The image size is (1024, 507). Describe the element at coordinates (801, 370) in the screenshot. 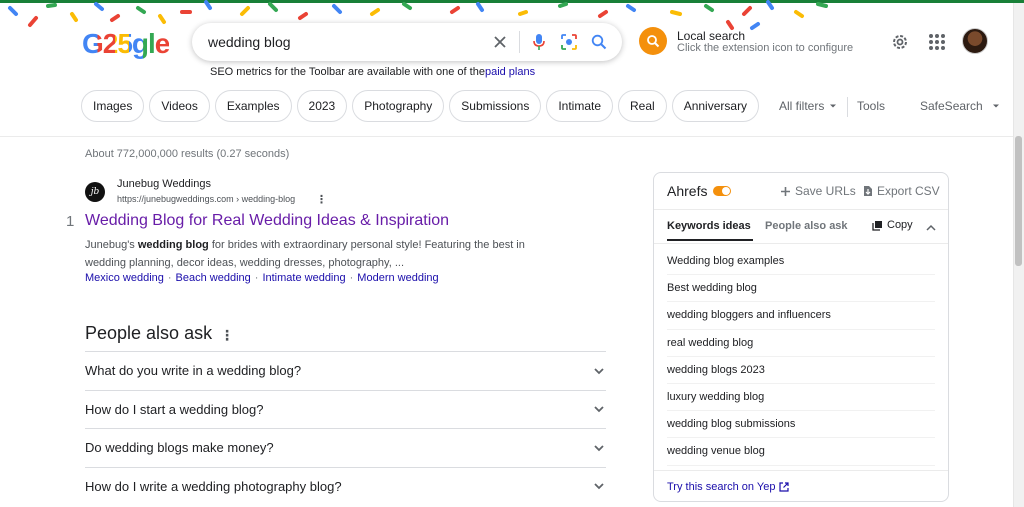

I see `keyword-item: wedding blogs 2023` at that location.